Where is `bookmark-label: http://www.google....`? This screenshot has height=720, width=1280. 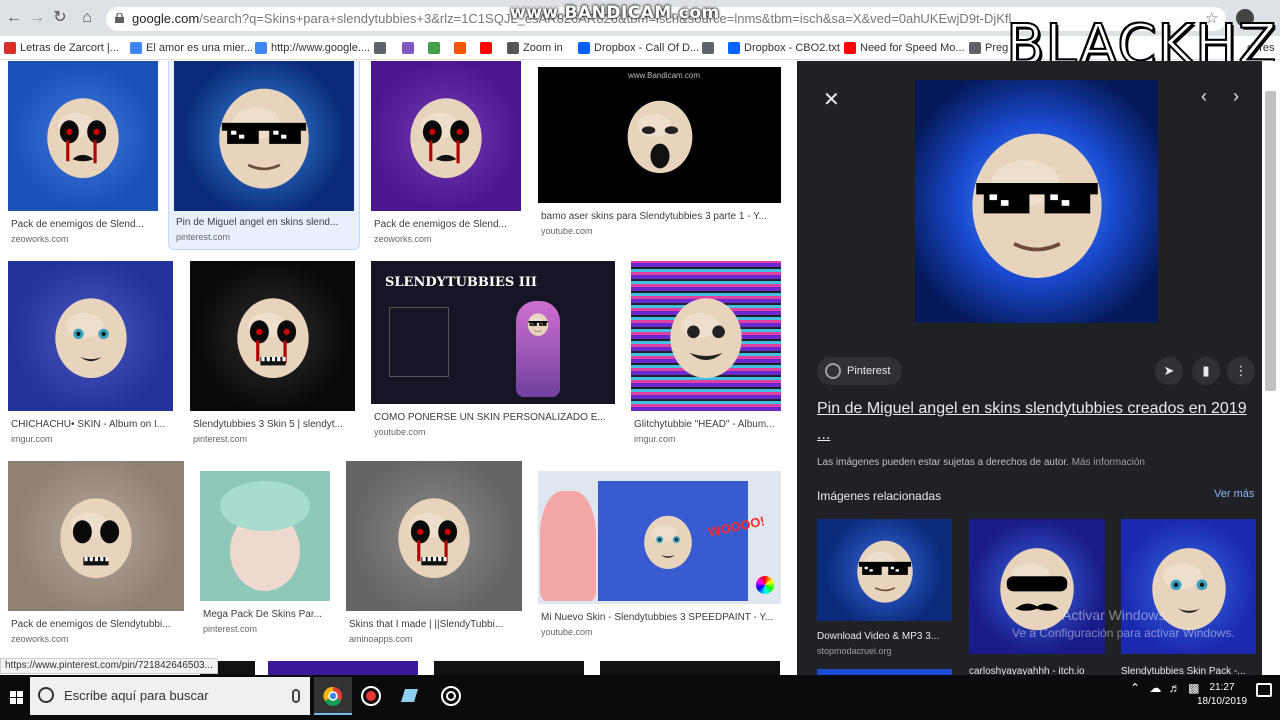 bookmark-label: http://www.google.... is located at coordinates (321, 48).